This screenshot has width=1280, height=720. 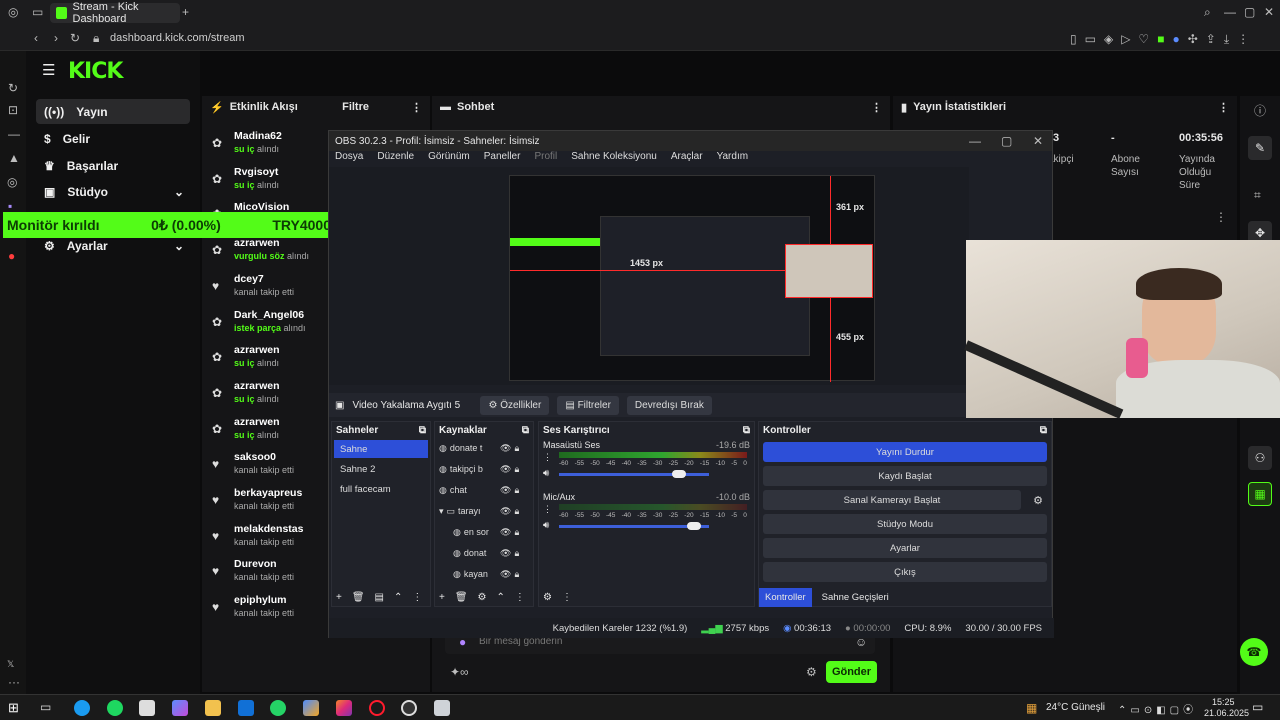 I want to click on sidebar-item-basarilar: ♛ Başarılar, so click(x=113, y=165).